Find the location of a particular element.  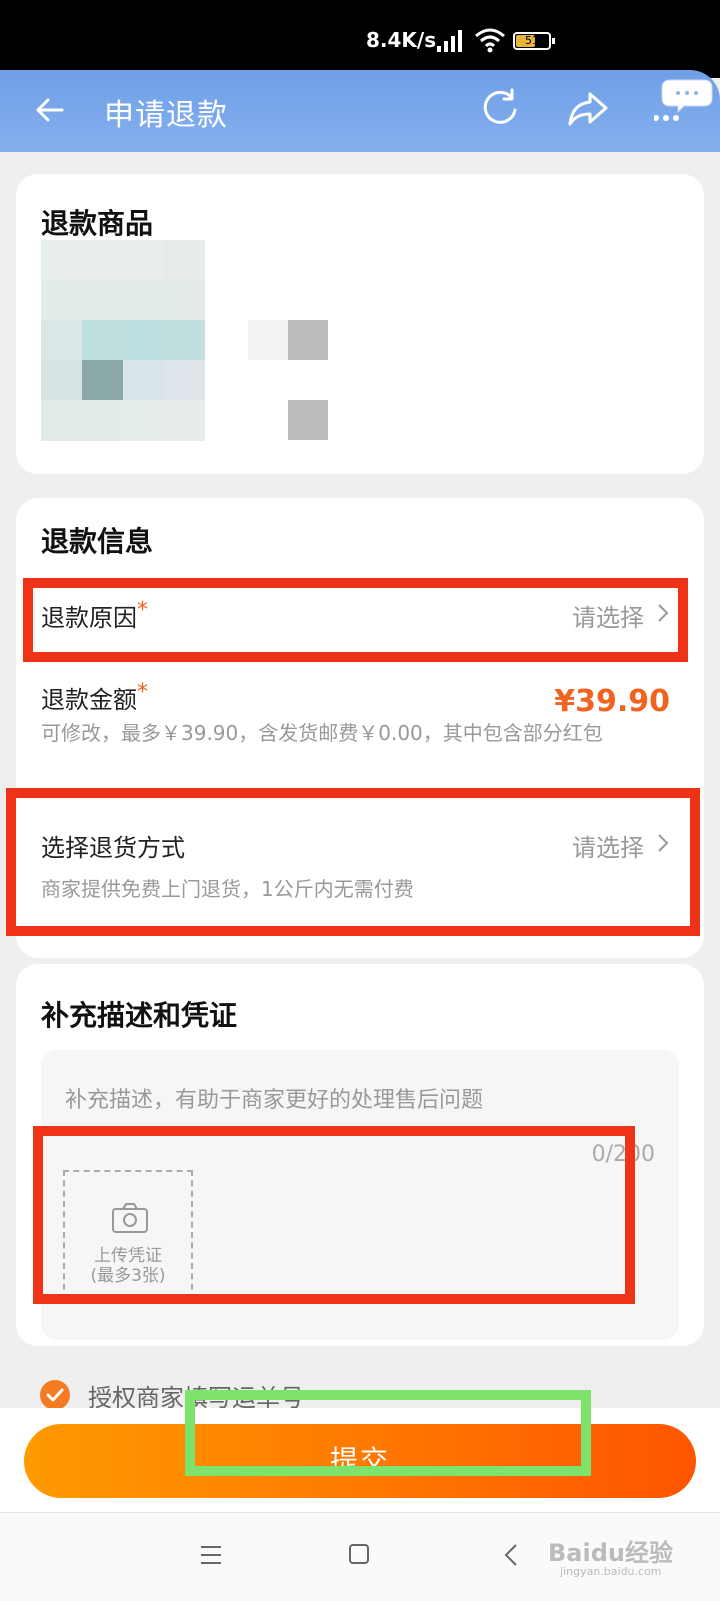

watermark-url: jingyan.baidu.com is located at coordinates (611, 1571).